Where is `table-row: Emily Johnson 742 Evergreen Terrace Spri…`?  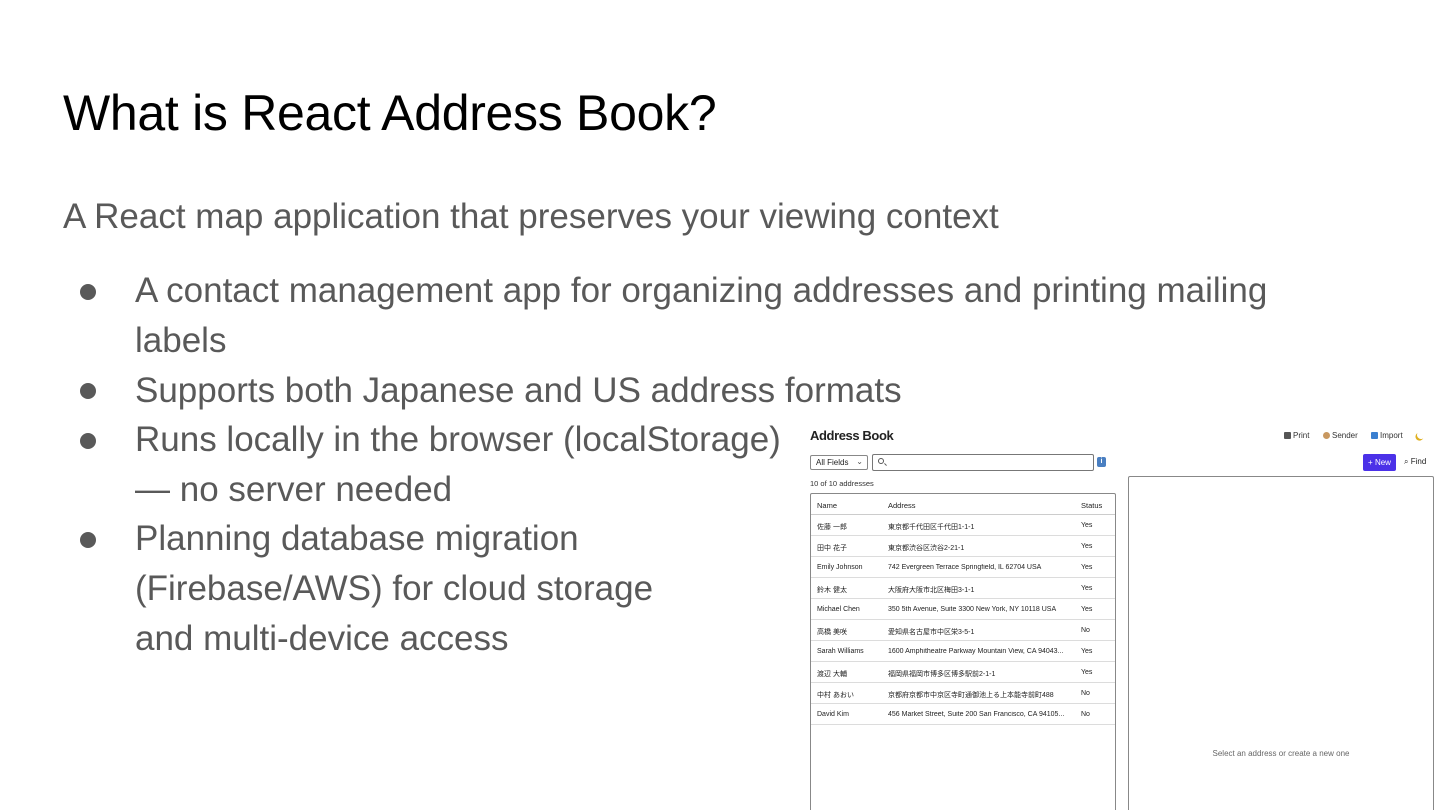 table-row: Emily Johnson 742 Evergreen Terrace Spri… is located at coordinates (963, 567).